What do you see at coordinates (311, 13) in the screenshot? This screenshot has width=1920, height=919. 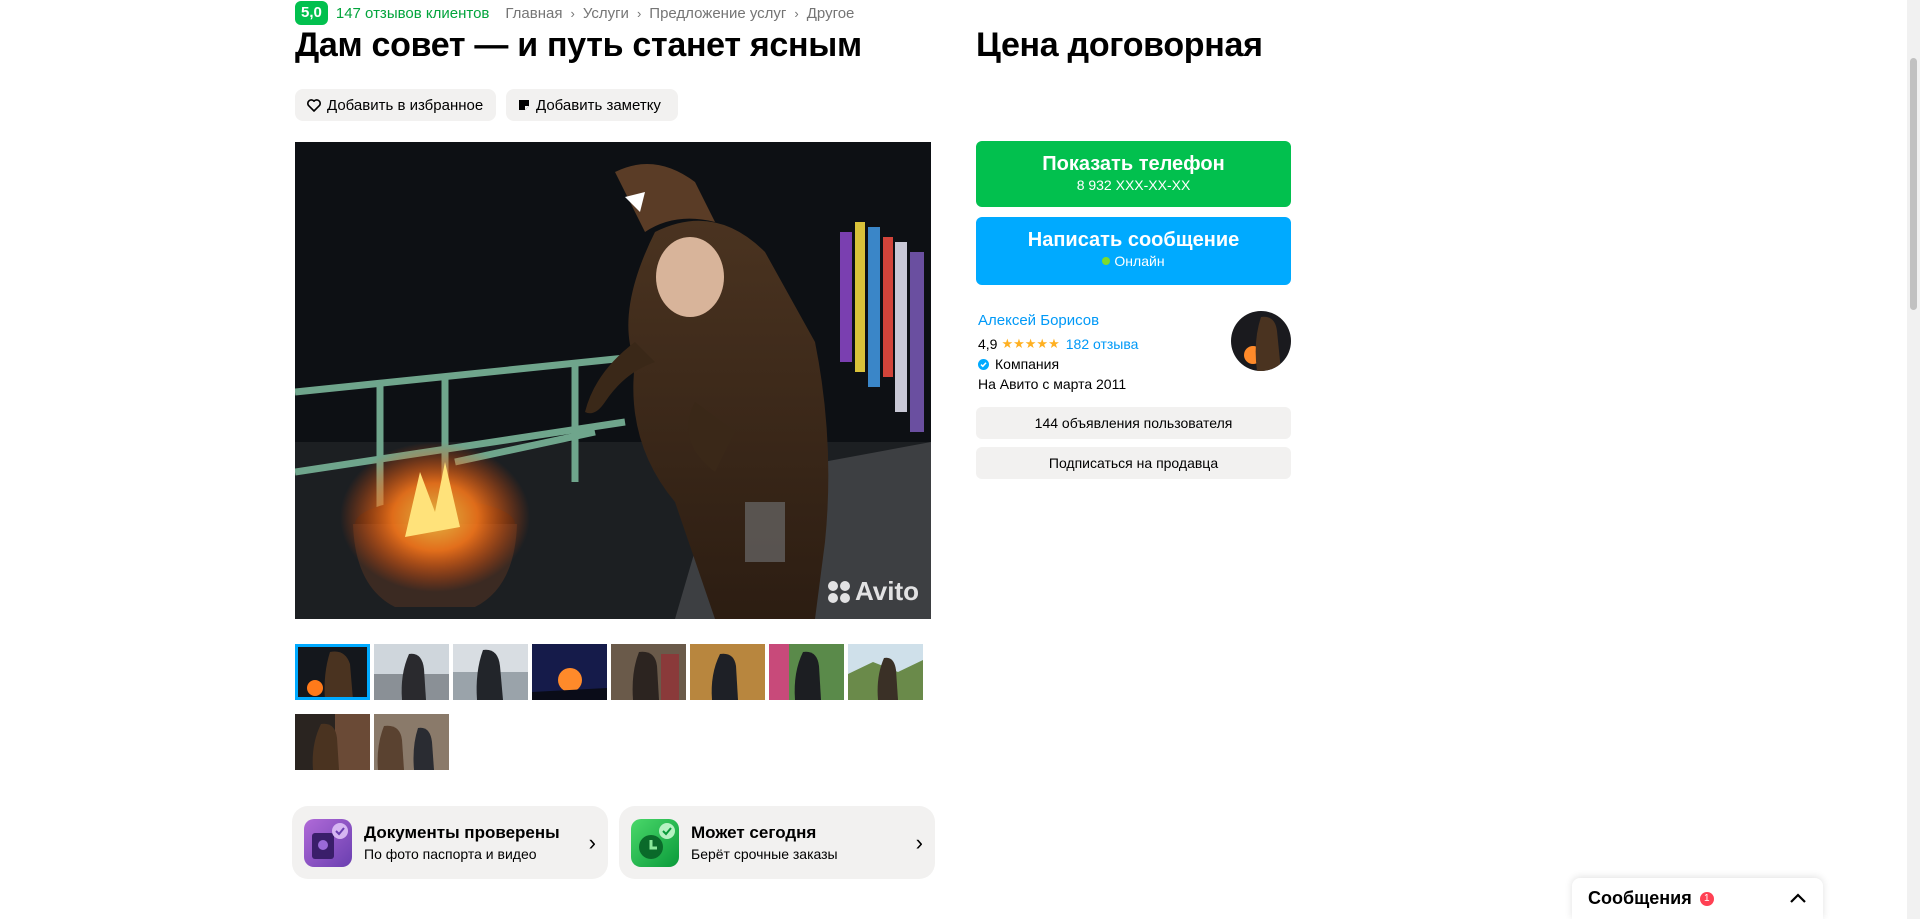 I see `rating-badge: 5,0` at bounding box center [311, 13].